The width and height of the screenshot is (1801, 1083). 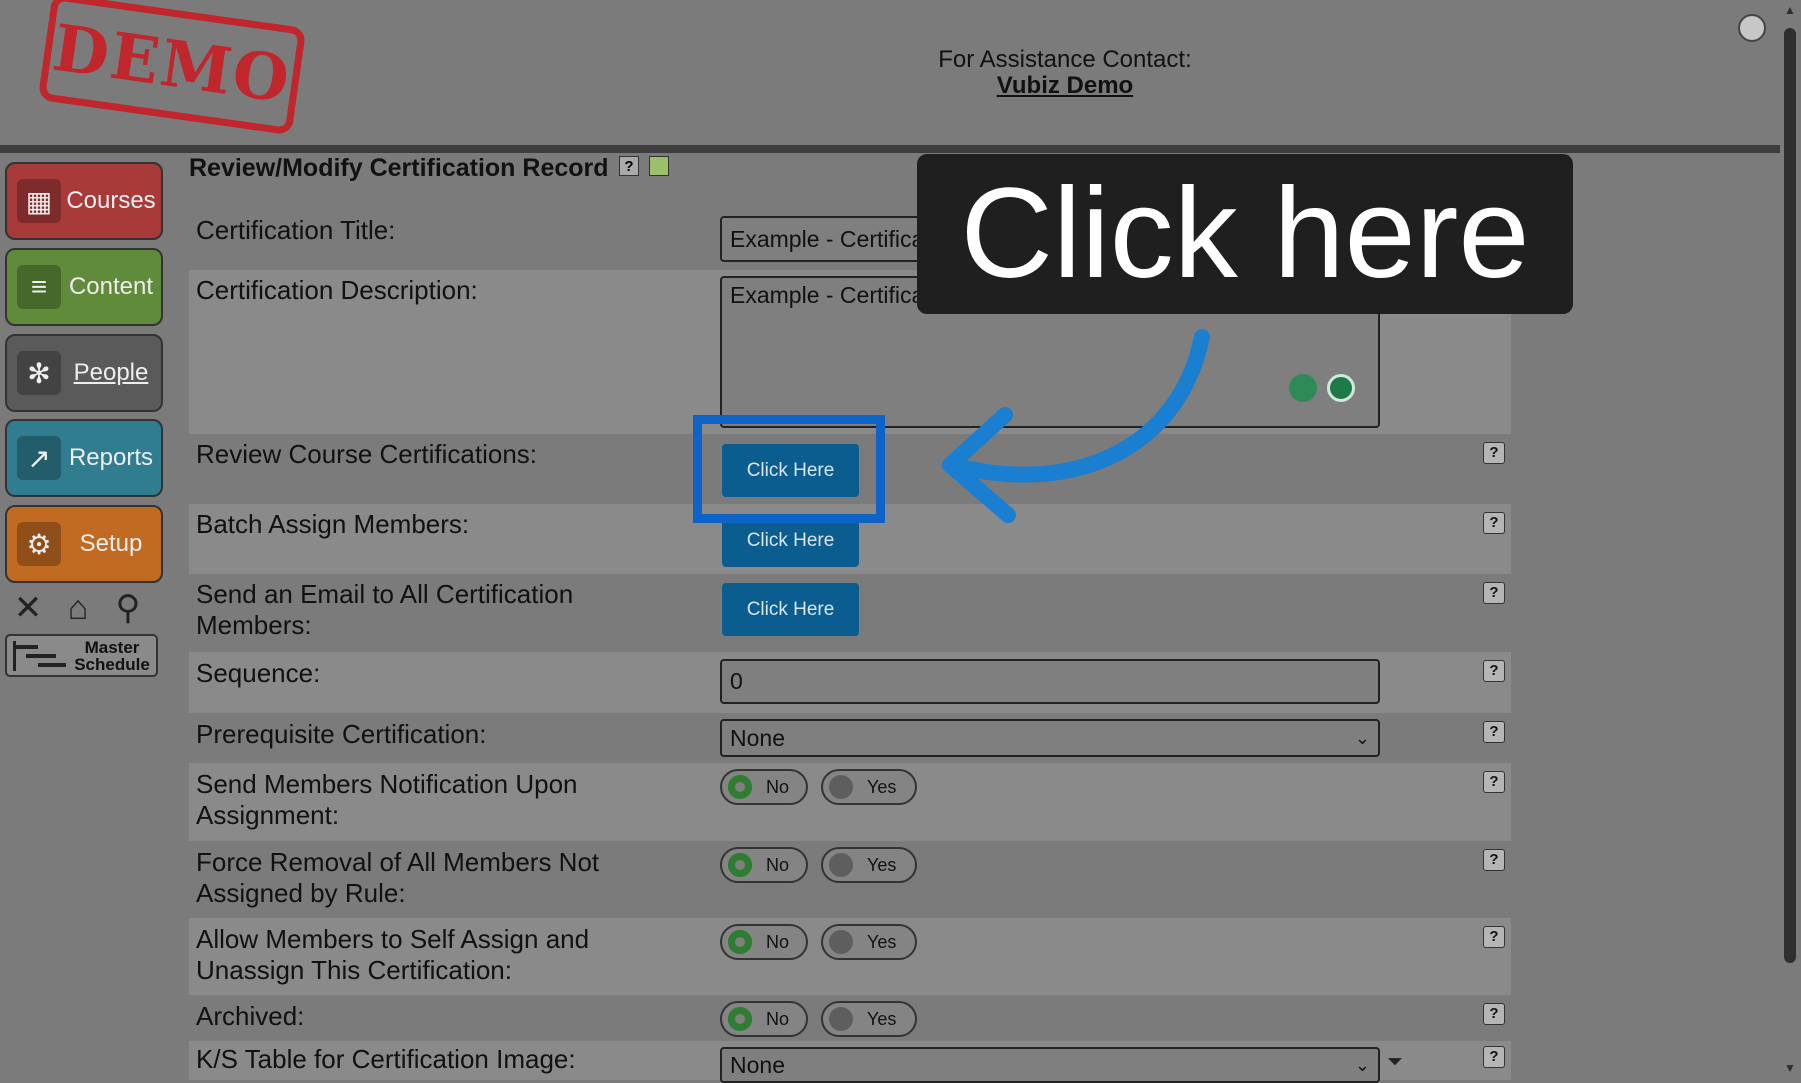 What do you see at coordinates (1050, 681) in the screenshot?
I see `sequence-input: 0` at bounding box center [1050, 681].